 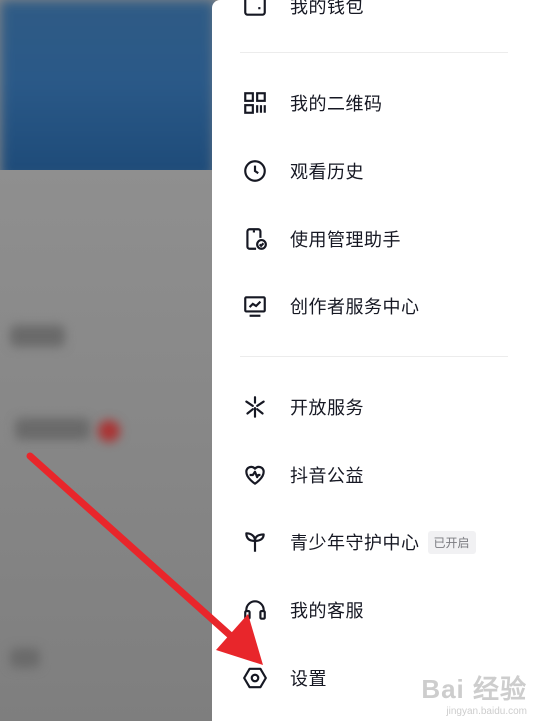 I want to click on monitor-chart-icon, so click(x=255, y=306).